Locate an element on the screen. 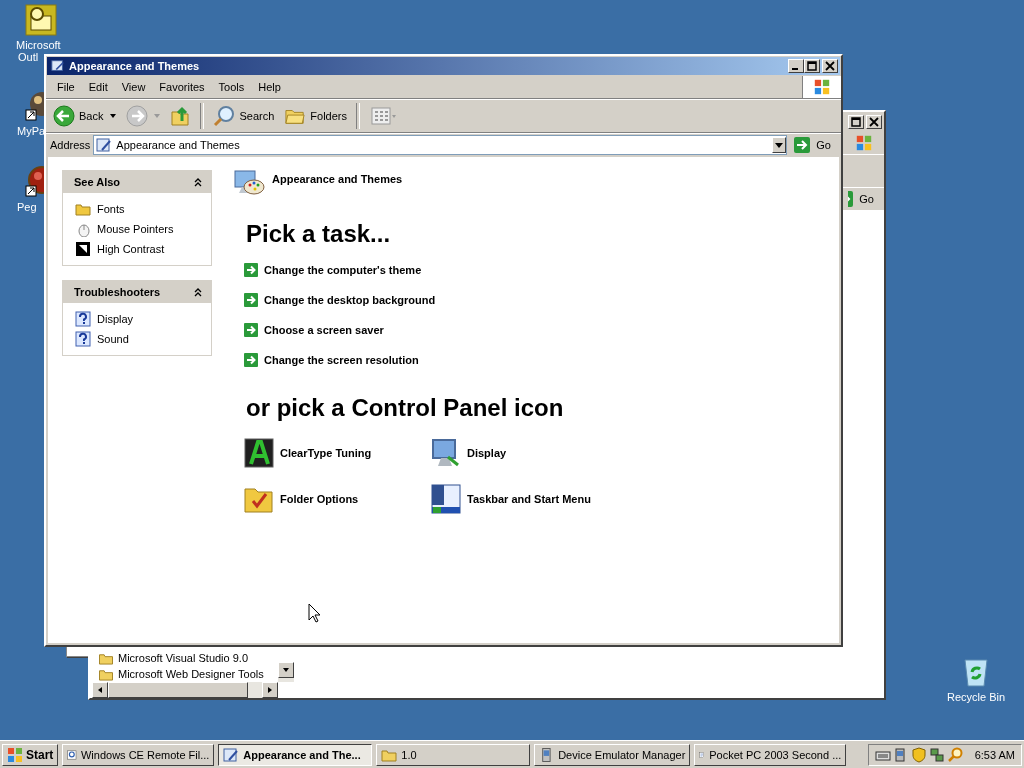  desktop-icon-label: MyPa is located at coordinates (31, 131).